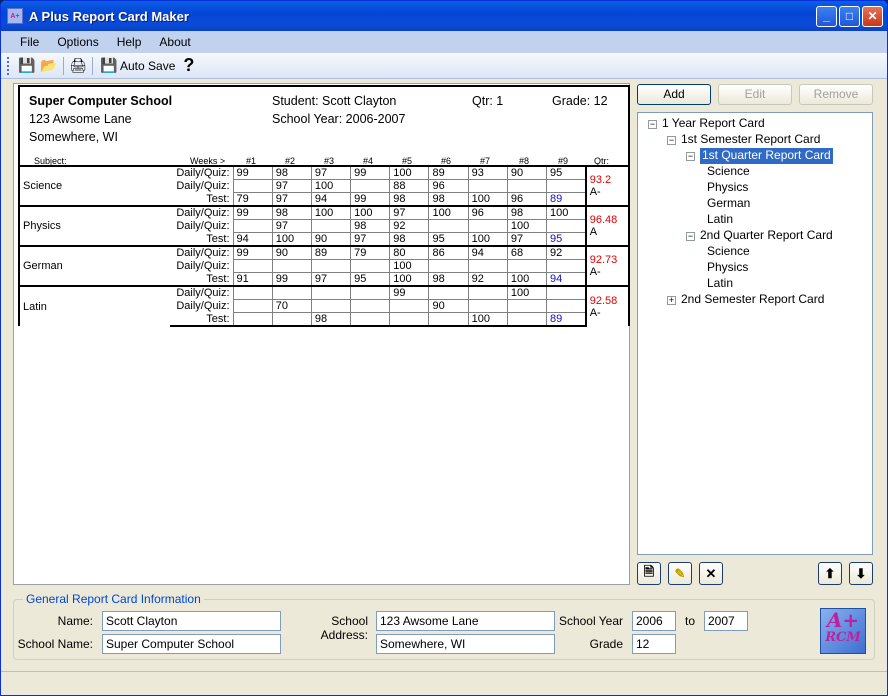 This screenshot has width=888, height=696. What do you see at coordinates (136, 66) in the screenshot?
I see `autosave-button: 💾 Auto Save` at bounding box center [136, 66].